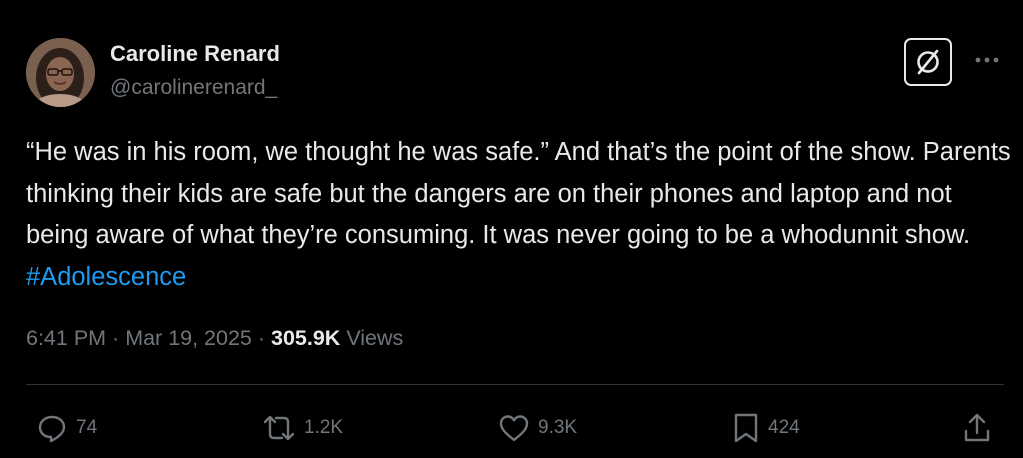 The width and height of the screenshot is (1023, 458). What do you see at coordinates (514, 428) in the screenshot?
I see `like-icon` at bounding box center [514, 428].